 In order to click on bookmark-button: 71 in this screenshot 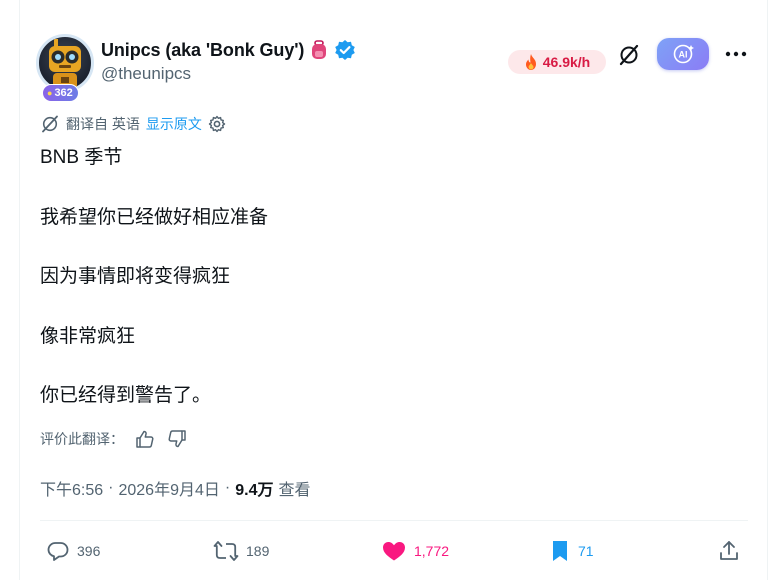, I will do `click(571, 551)`.